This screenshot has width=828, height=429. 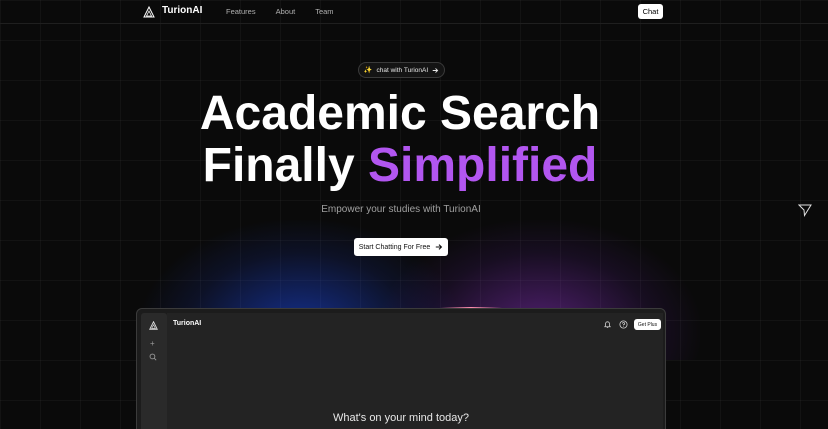 I want to click on get-plus-button: Get Plus, so click(x=647, y=324).